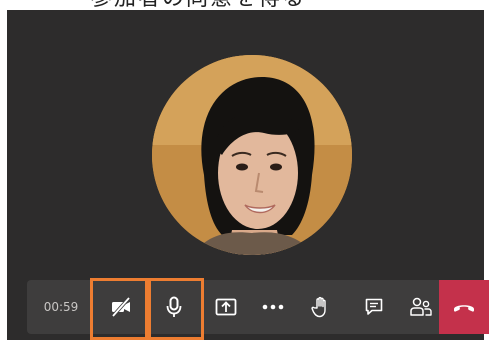 The image size is (491, 340). I want to click on participants-button, so click(421, 307).